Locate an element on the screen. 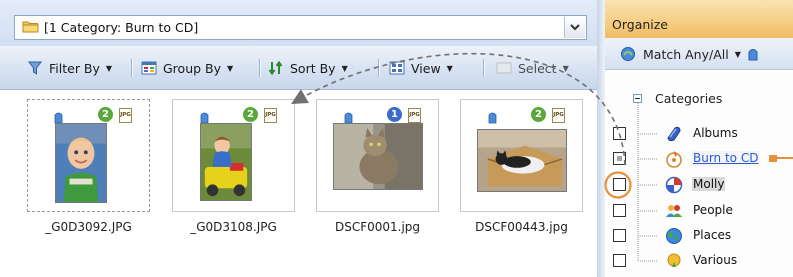 This screenshot has height=277, width=793. category-row-albums: Albums is located at coordinates (699, 134).